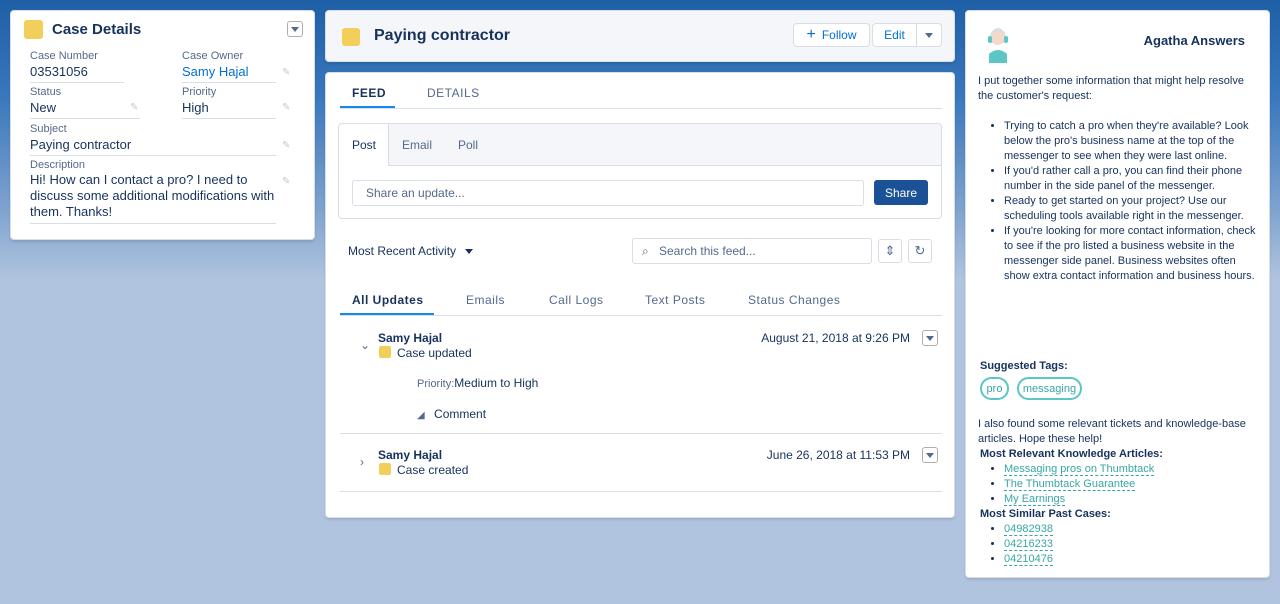 This screenshot has height=604, width=1280. I want to click on cases-list: 04982938 04216233 04210476, so click(1016, 544).